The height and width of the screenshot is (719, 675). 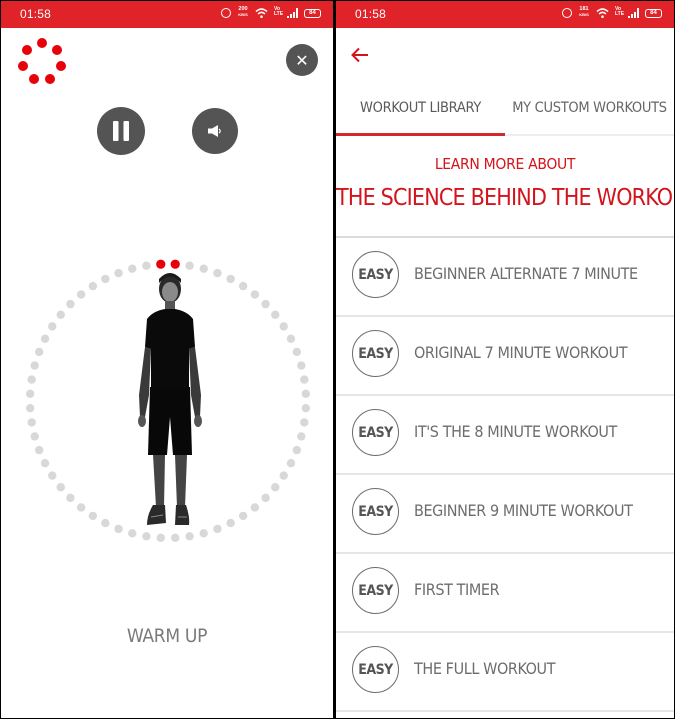 I want to click on workout-list-item: EASY FIRST TIMER, so click(x=505, y=593).